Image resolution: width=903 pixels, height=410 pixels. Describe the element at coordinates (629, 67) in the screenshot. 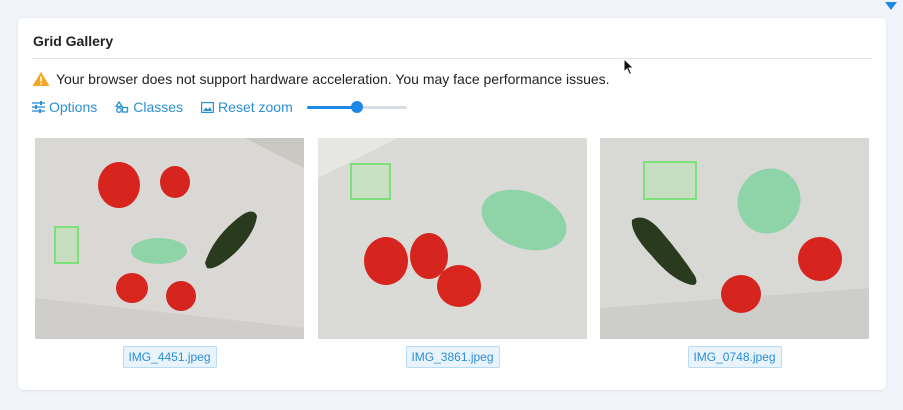

I see `mouse-pointer-icon` at that location.